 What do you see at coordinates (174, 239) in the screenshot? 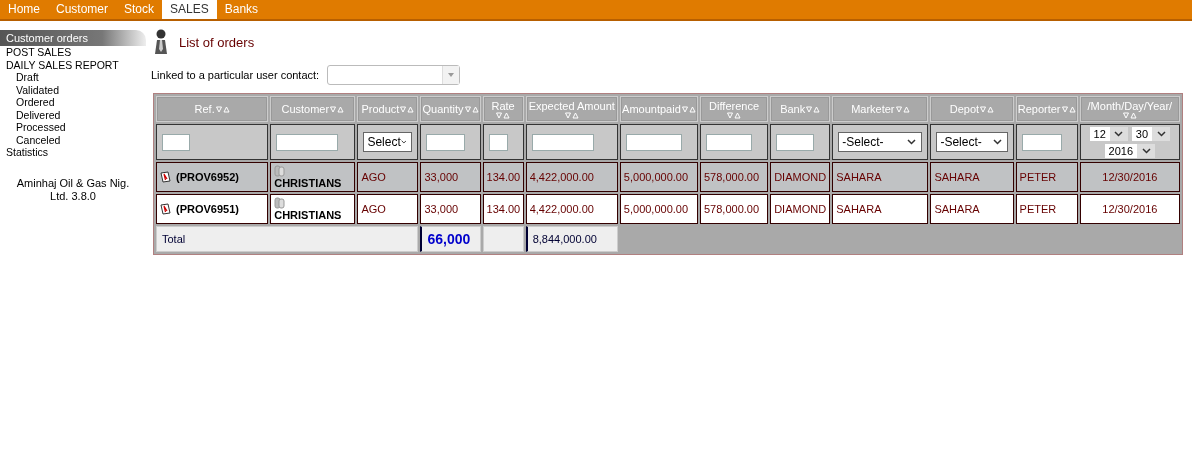
I see `total-label: Total` at bounding box center [174, 239].